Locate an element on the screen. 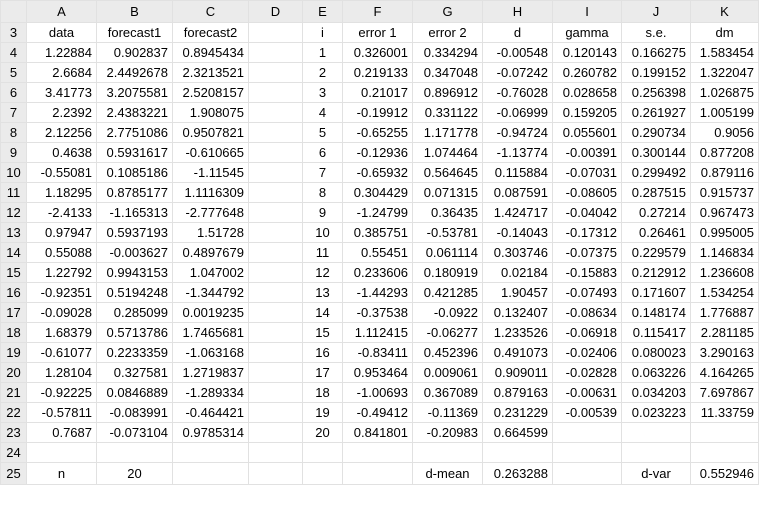 Image resolution: width=768 pixels, height=507 pixels. cell: 2.4492678 is located at coordinates (134, 72).